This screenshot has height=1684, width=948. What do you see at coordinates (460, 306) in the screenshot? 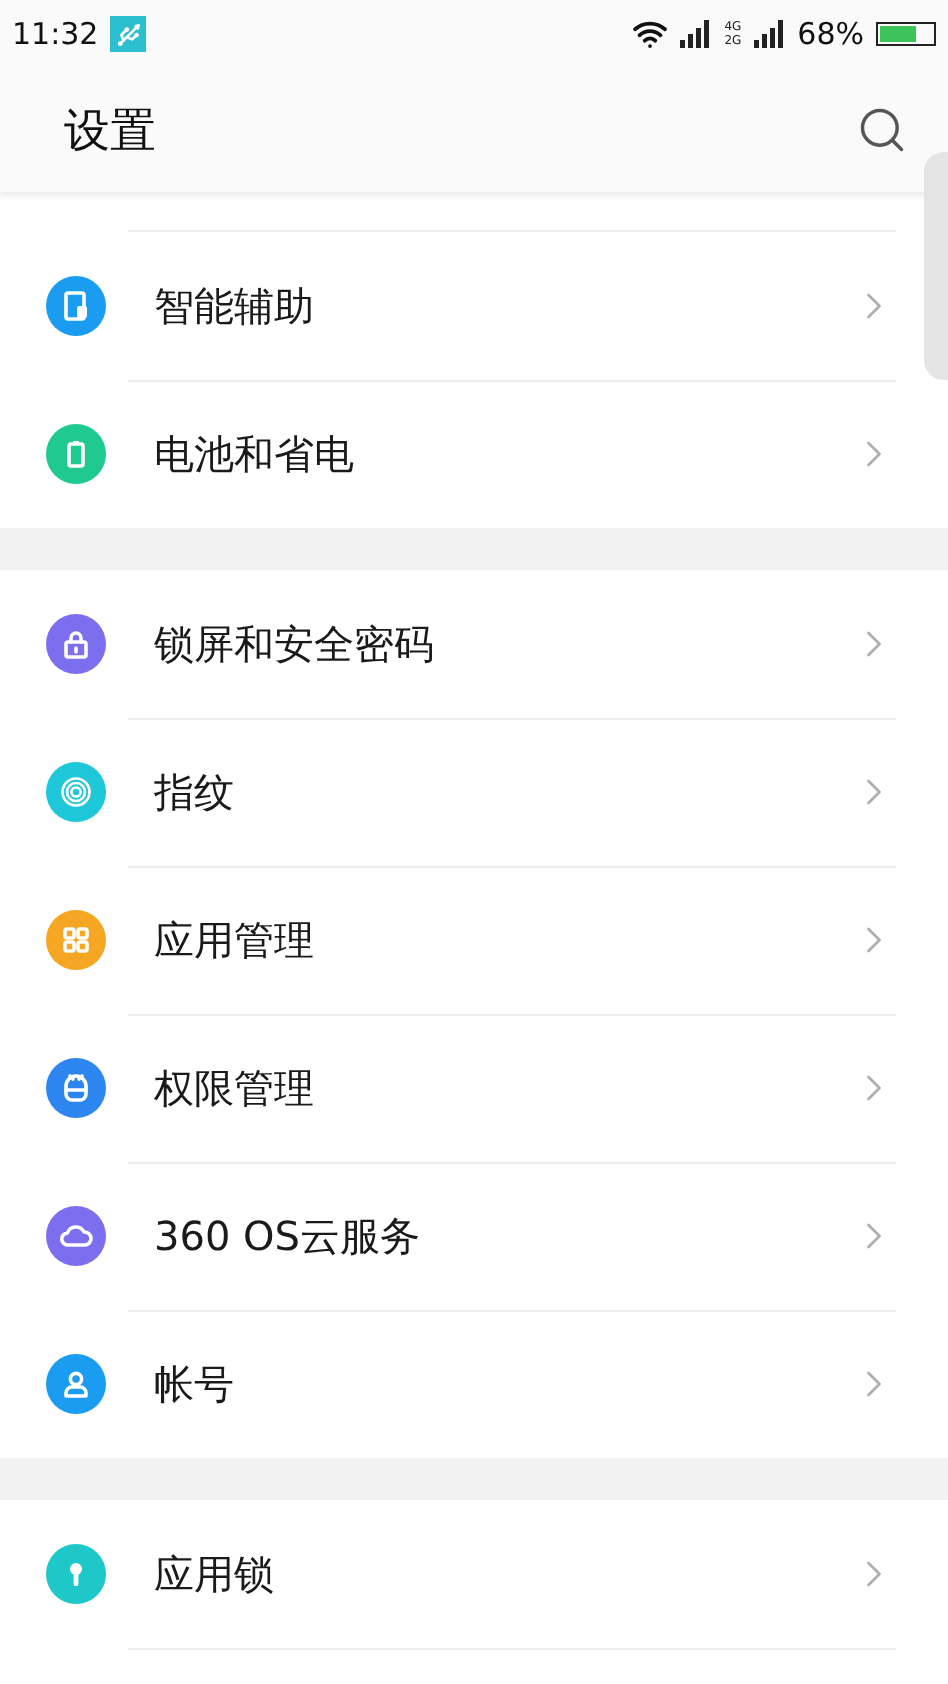
I see `settings-item: 智能辅助` at bounding box center [460, 306].